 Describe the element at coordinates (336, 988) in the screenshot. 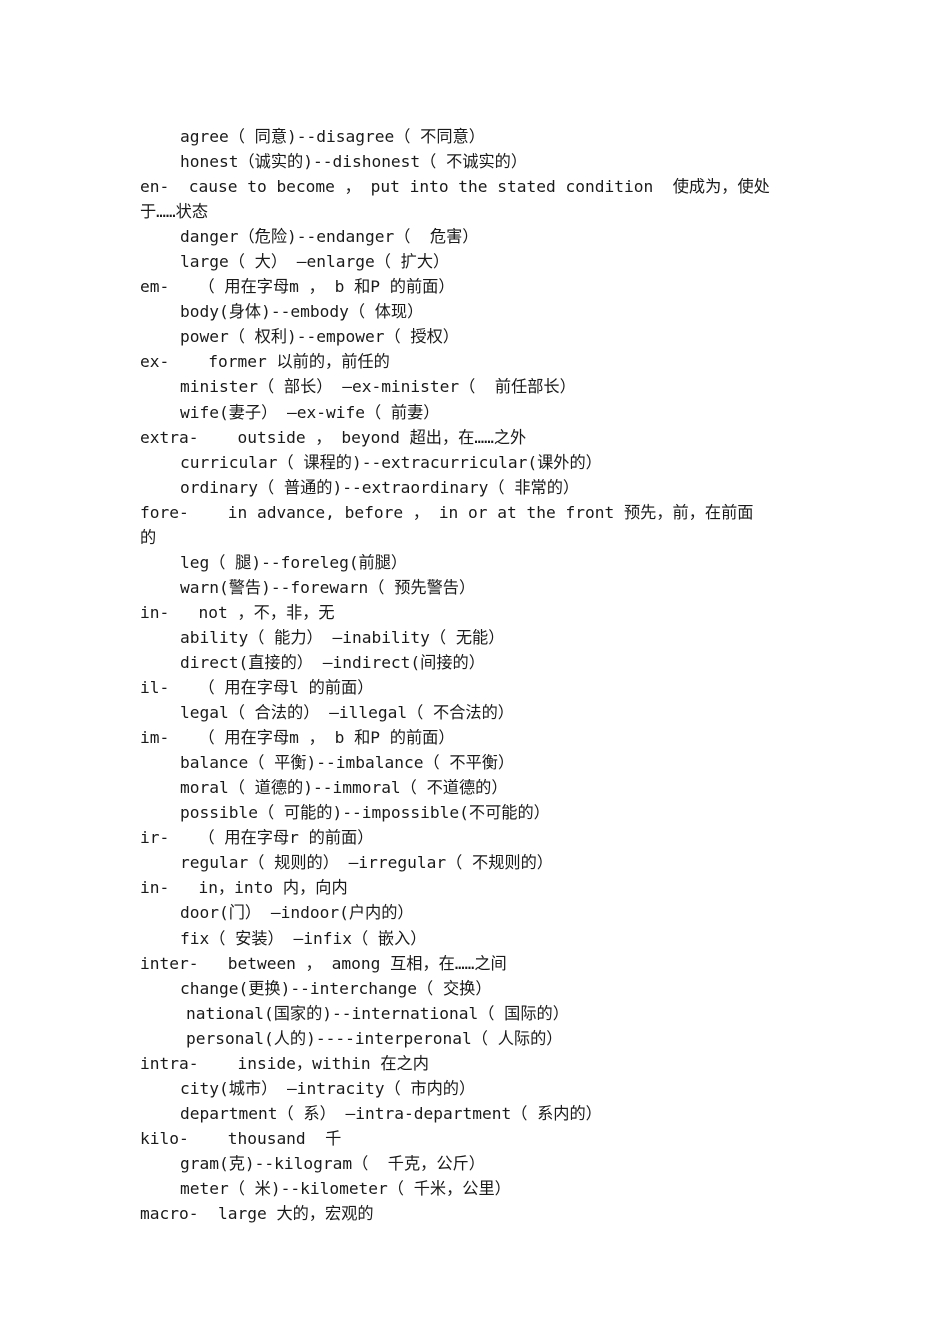

I see `example-word-line: change(更换)--interchange（ 交换）` at that location.